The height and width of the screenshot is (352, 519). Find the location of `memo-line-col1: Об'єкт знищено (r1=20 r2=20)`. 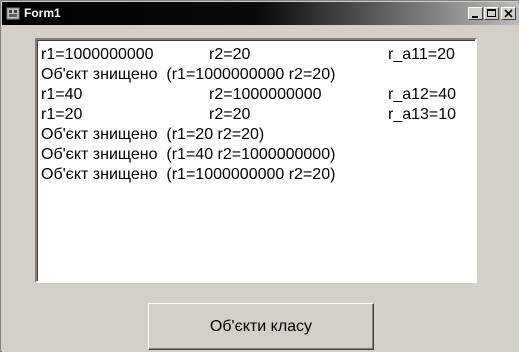

memo-line-col1: Об'єкт знищено (r1=20 r2=20) is located at coordinates (153, 134).